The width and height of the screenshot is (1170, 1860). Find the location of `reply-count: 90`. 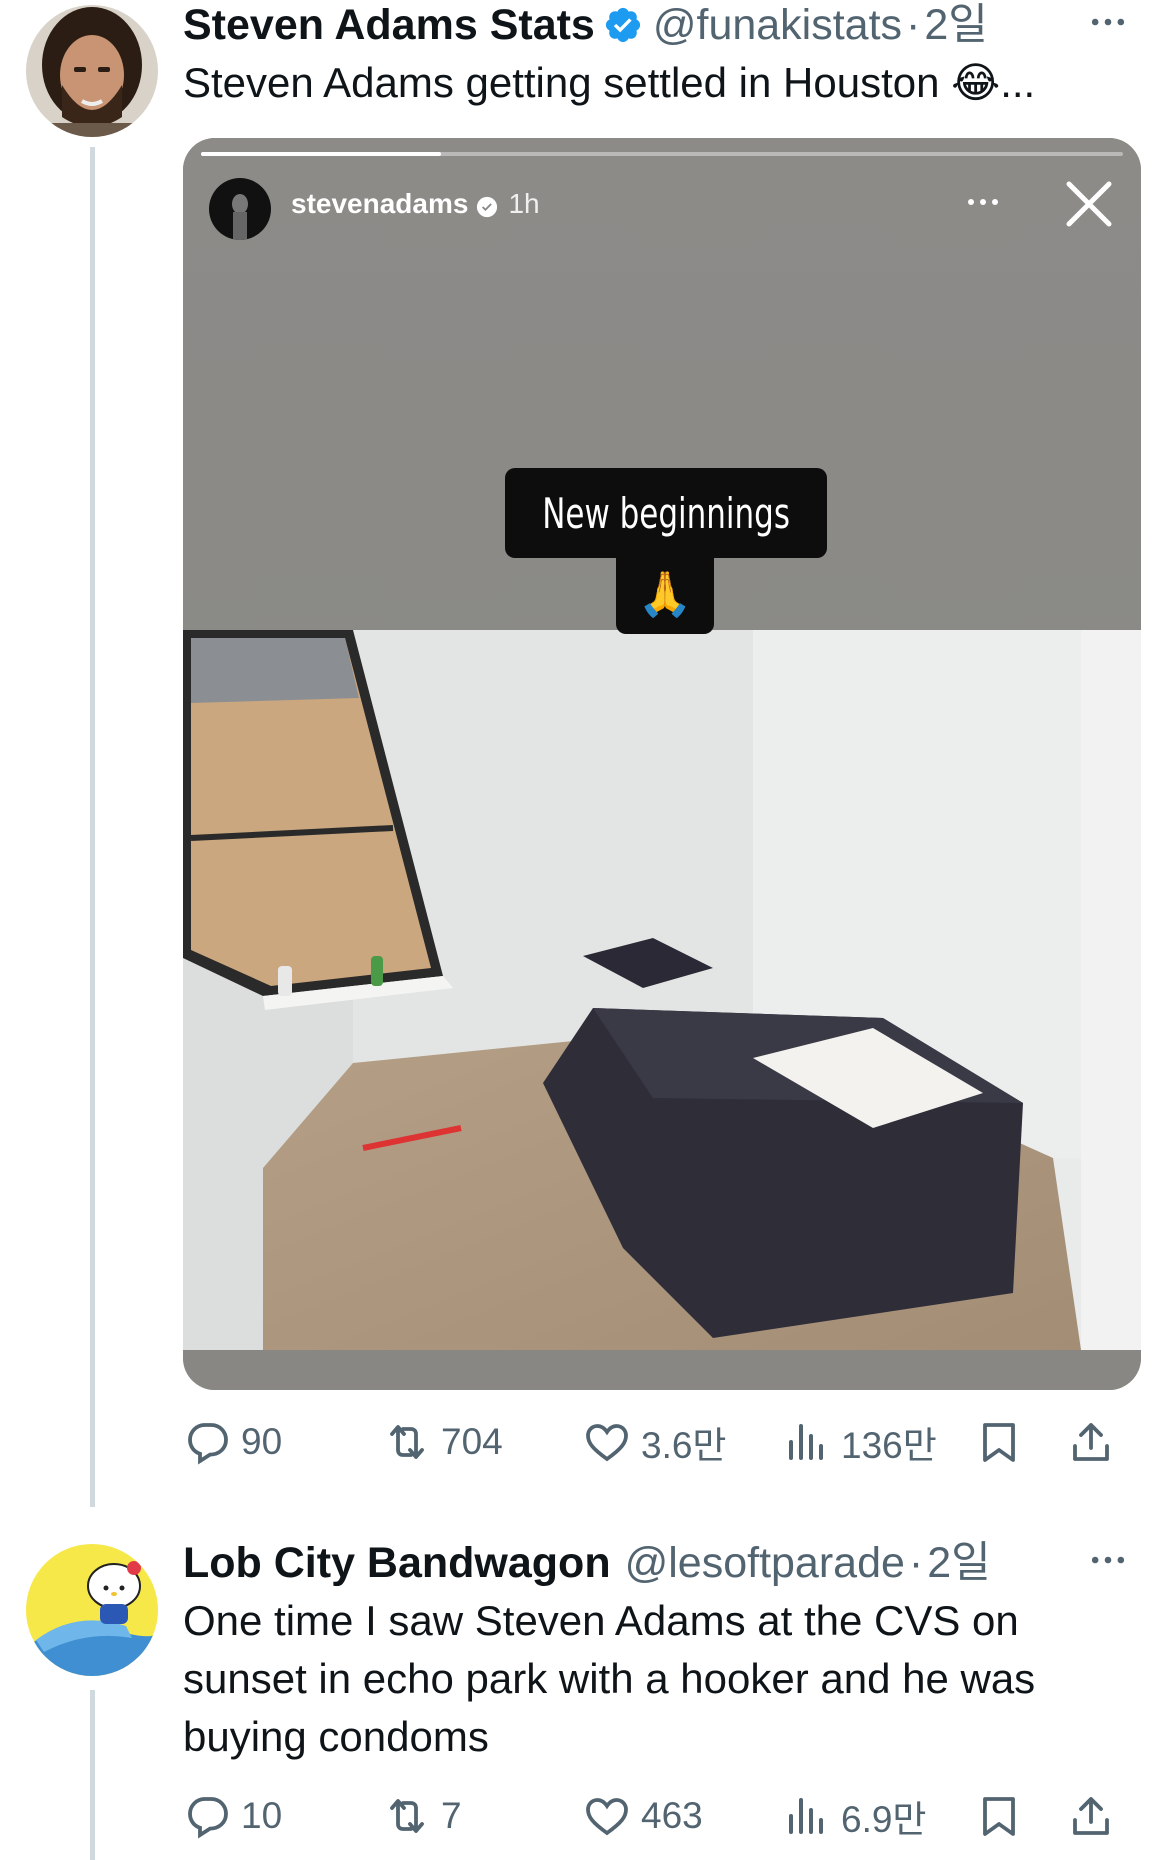

reply-count: 90 is located at coordinates (262, 1441).